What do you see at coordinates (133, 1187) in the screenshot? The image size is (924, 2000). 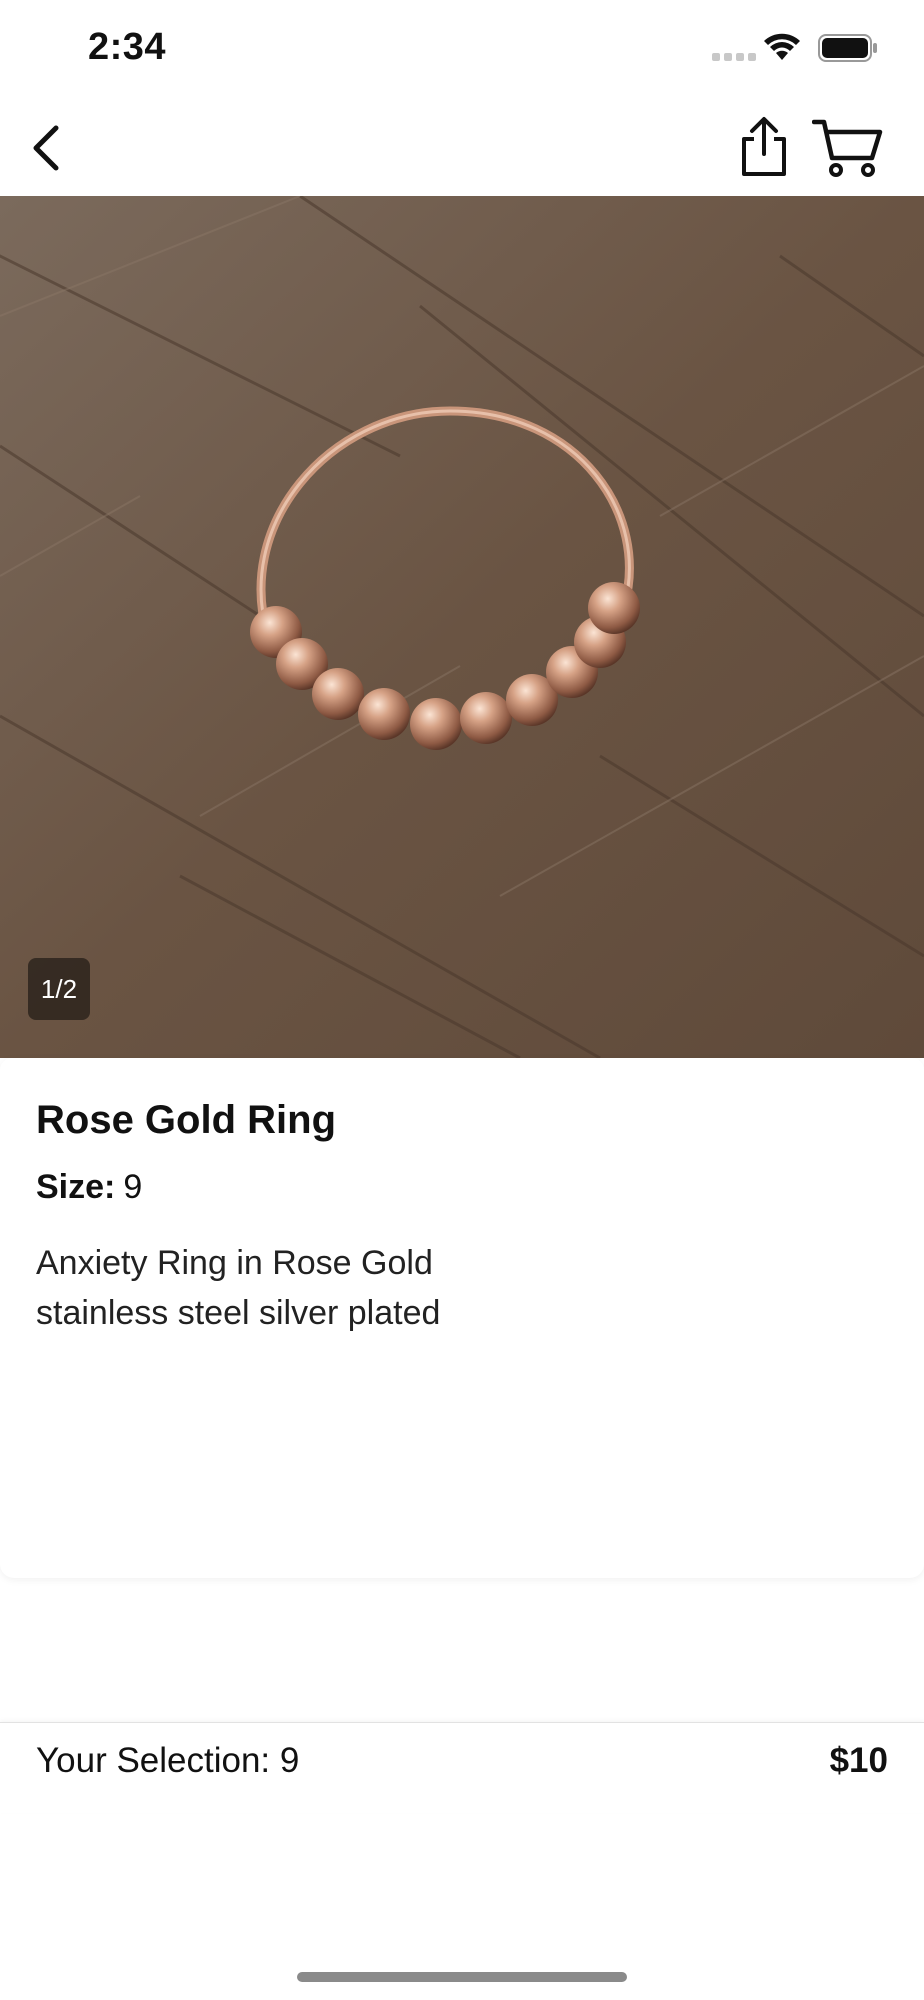 I see `size-value: 9` at bounding box center [133, 1187].